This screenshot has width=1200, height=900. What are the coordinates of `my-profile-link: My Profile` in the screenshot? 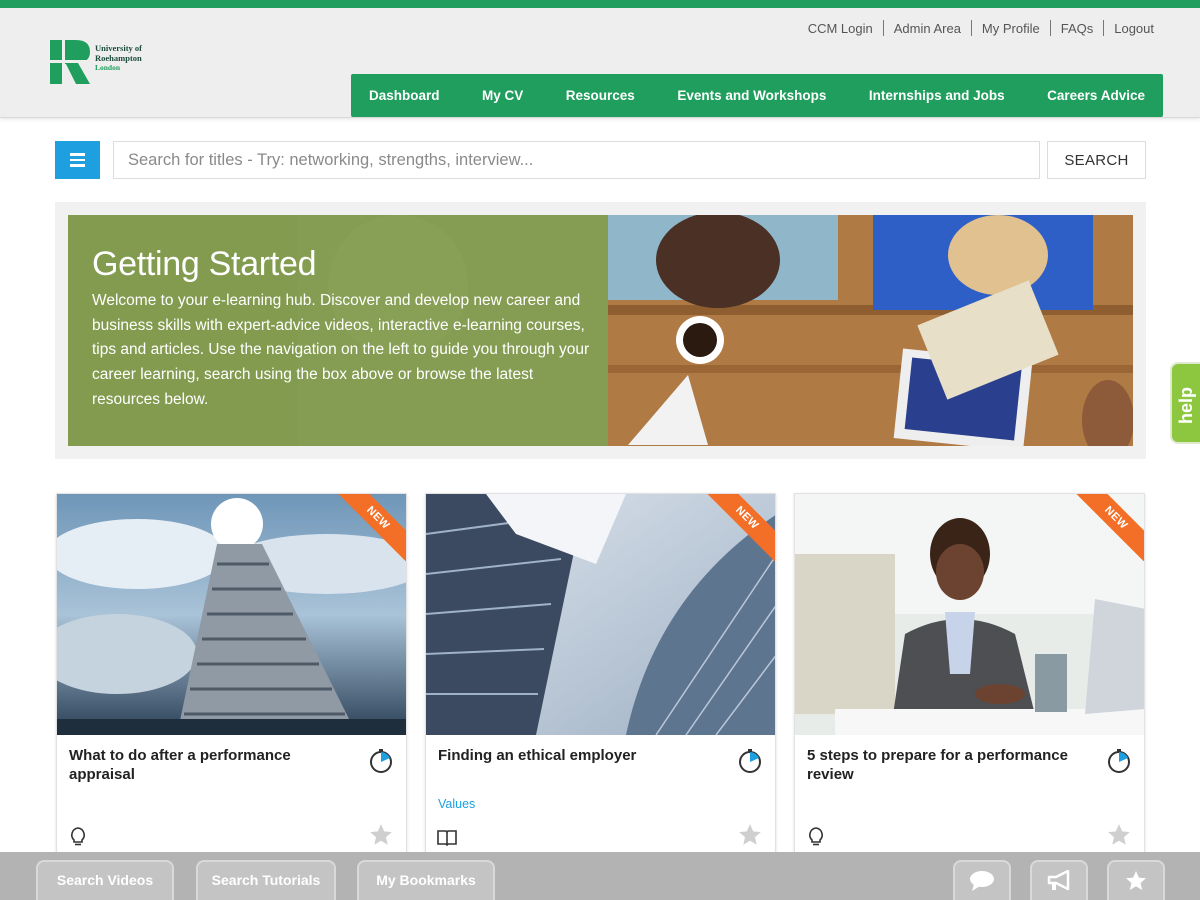 It's located at (1011, 28).